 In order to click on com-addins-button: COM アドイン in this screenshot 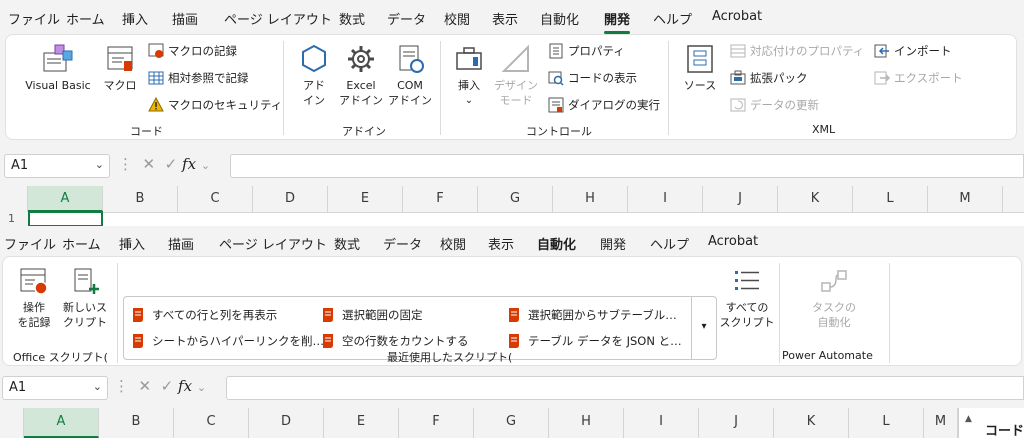, I will do `click(410, 75)`.